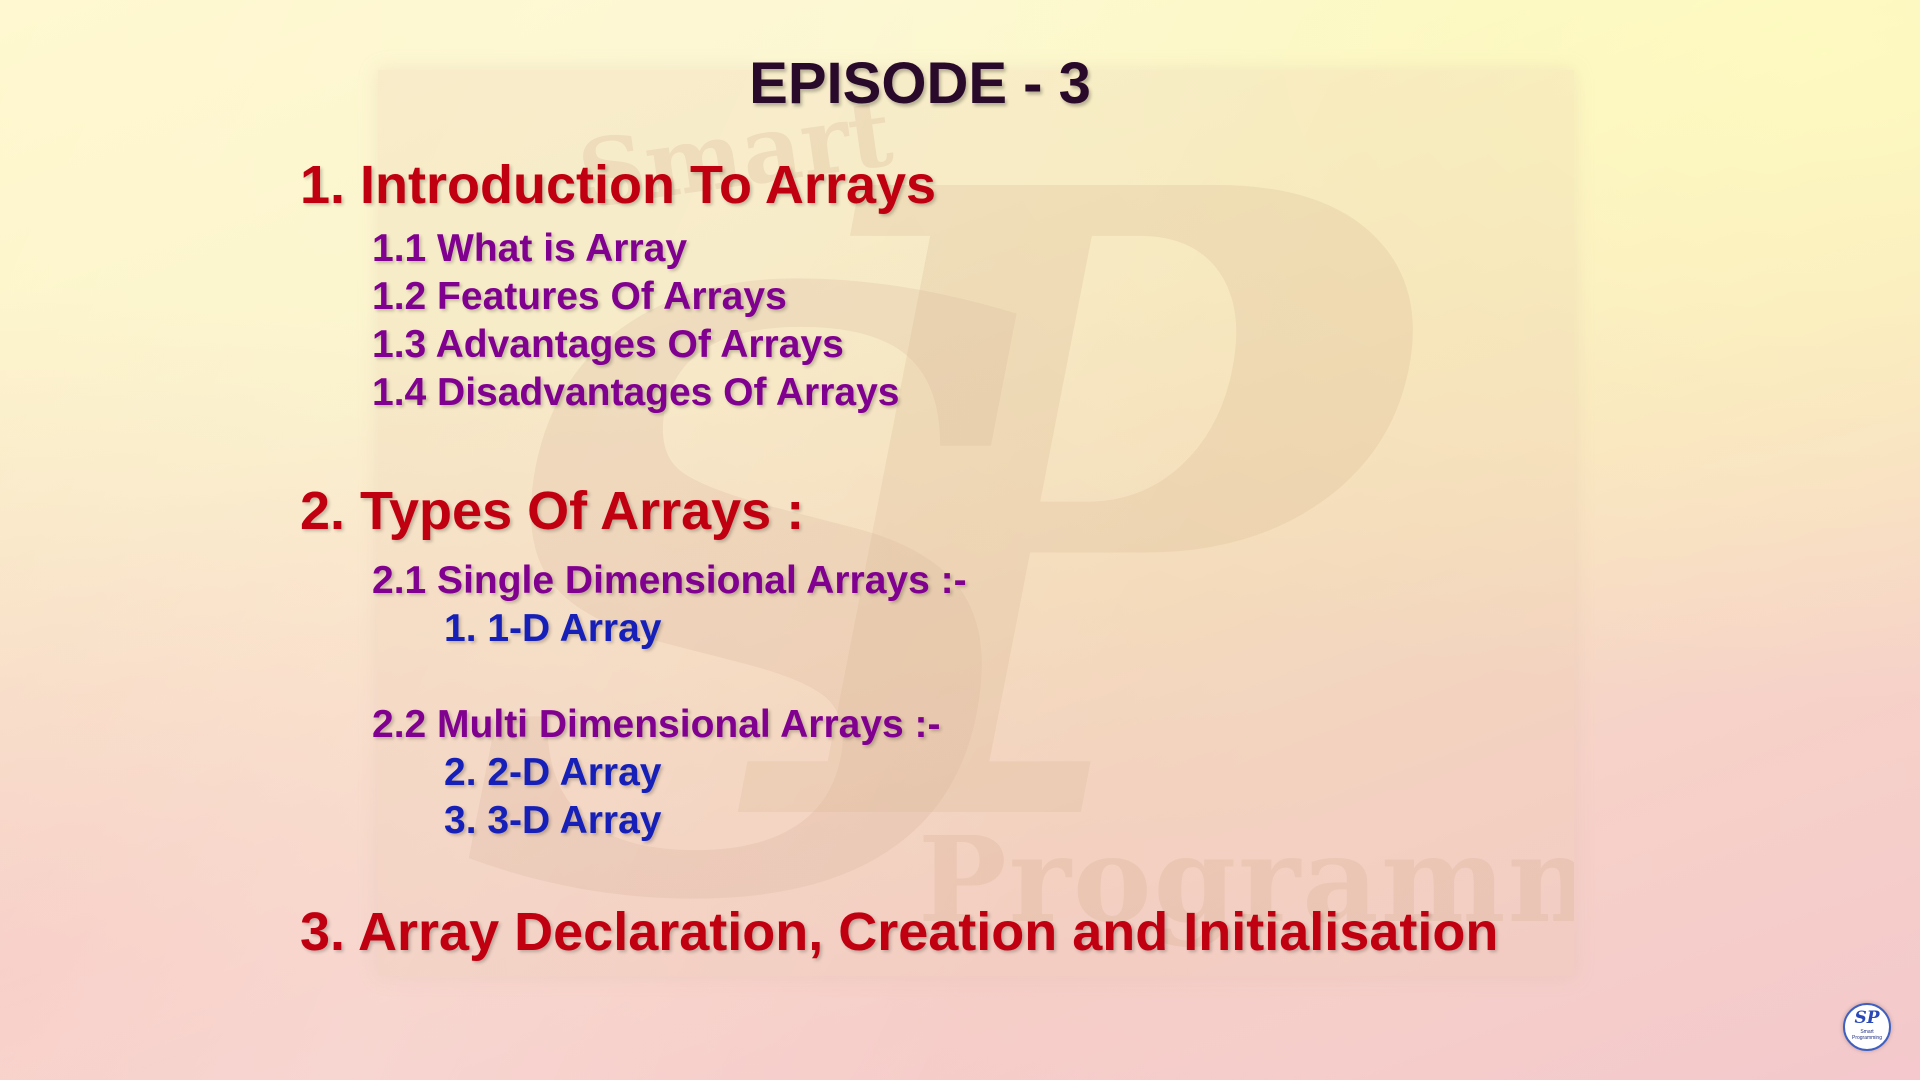  I want to click on episode-title: EPISODE - 3, so click(920, 83).